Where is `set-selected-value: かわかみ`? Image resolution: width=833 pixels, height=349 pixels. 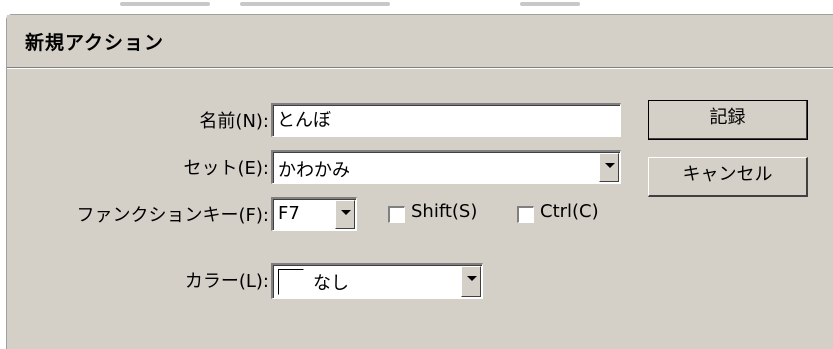
set-selected-value: かわかみ is located at coordinates (314, 170).